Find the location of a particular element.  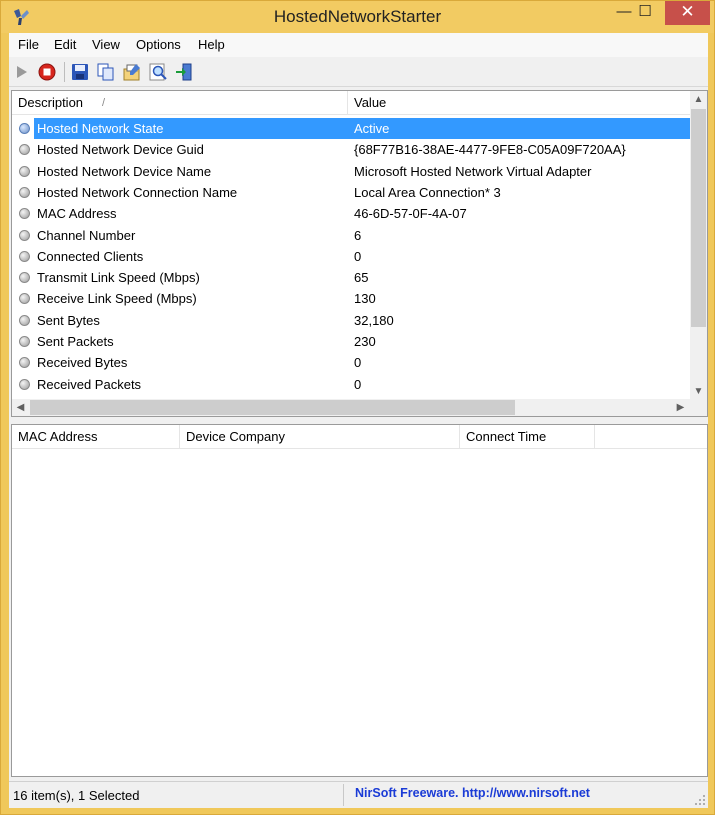

row-value: Microsoft Hosted Network Virtual Adapter is located at coordinates (473, 171).